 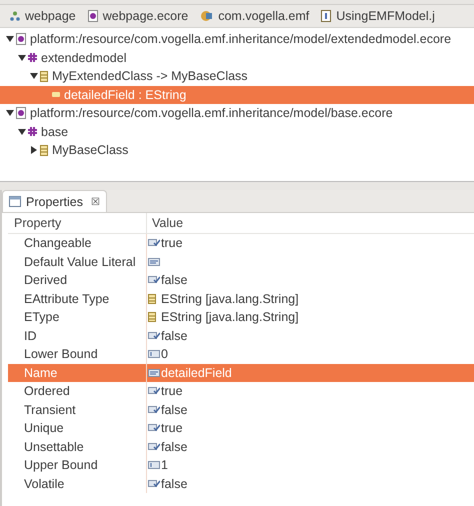 I want to click on property-name: ID, so click(x=30, y=335).